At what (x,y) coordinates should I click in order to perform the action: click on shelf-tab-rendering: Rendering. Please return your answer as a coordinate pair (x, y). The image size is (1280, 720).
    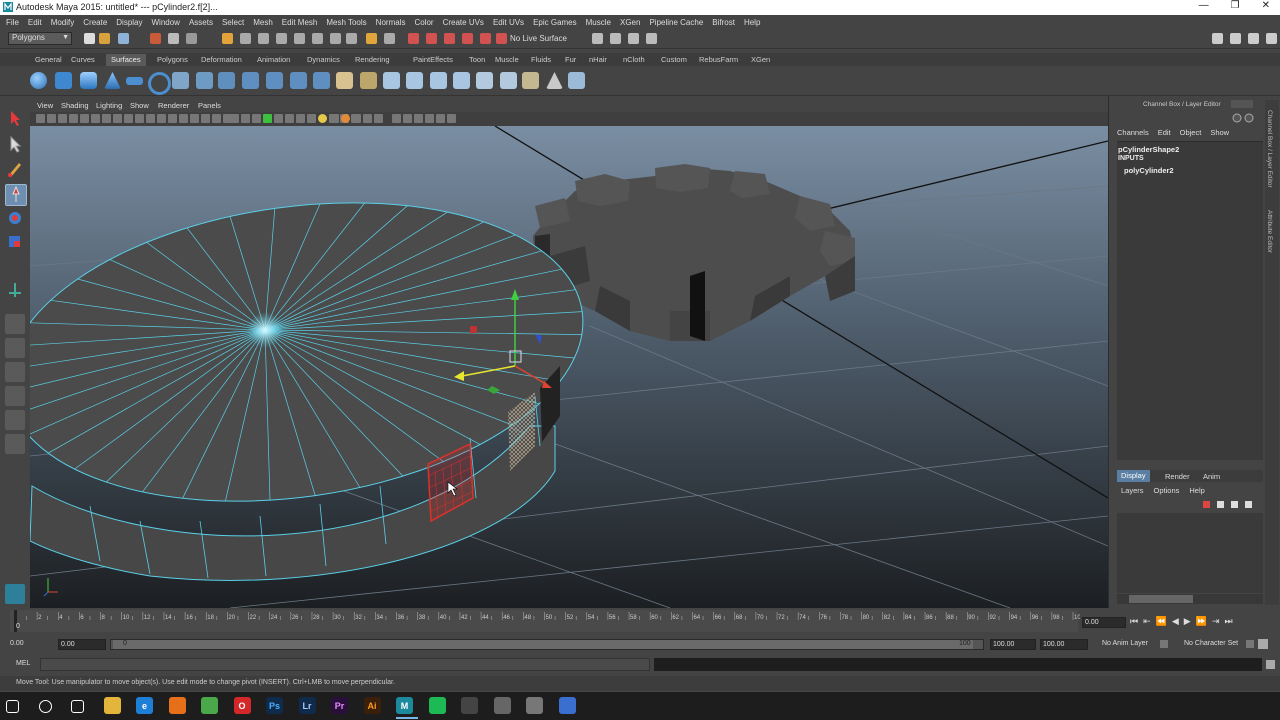
    Looking at the image, I should click on (372, 60).